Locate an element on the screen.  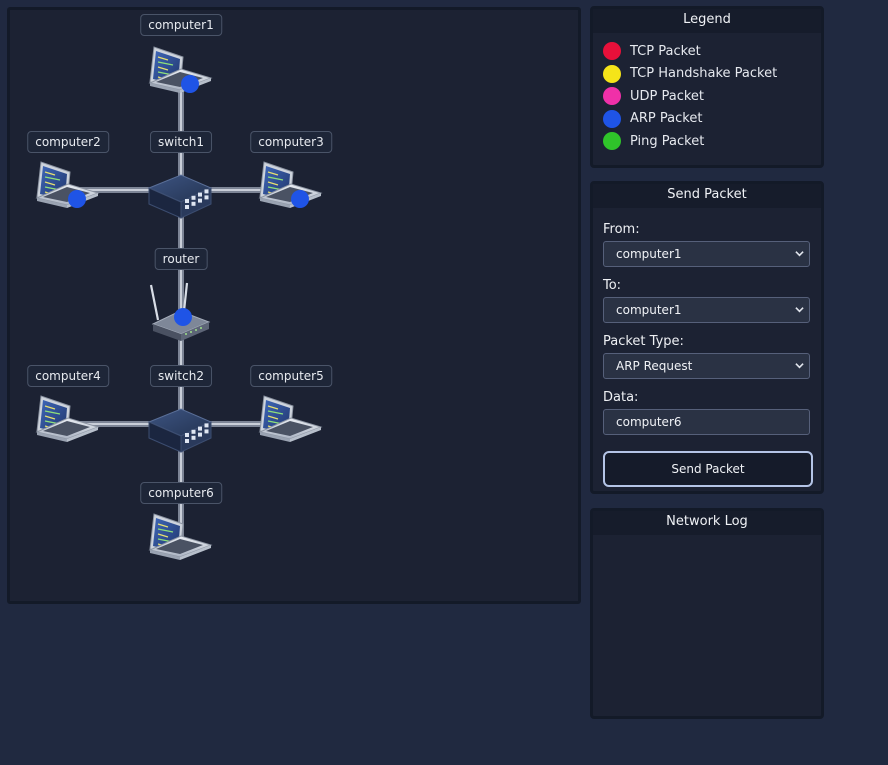
network-log-area is located at coordinates (707, 625).